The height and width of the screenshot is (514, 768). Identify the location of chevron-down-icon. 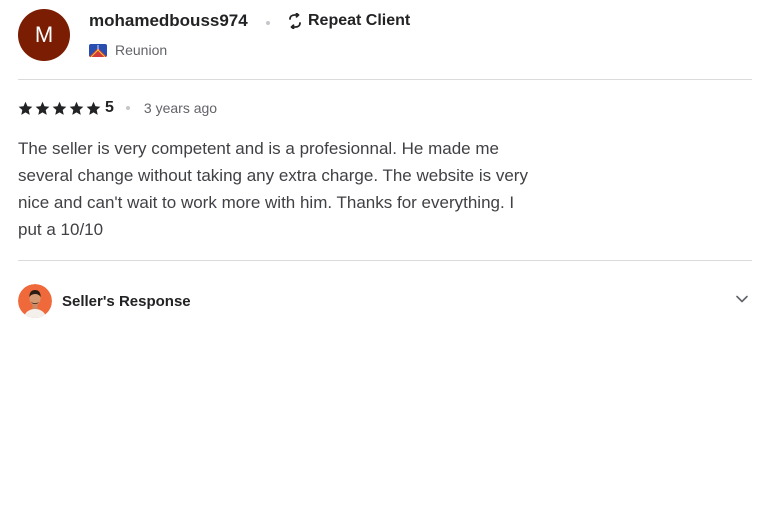
(742, 299).